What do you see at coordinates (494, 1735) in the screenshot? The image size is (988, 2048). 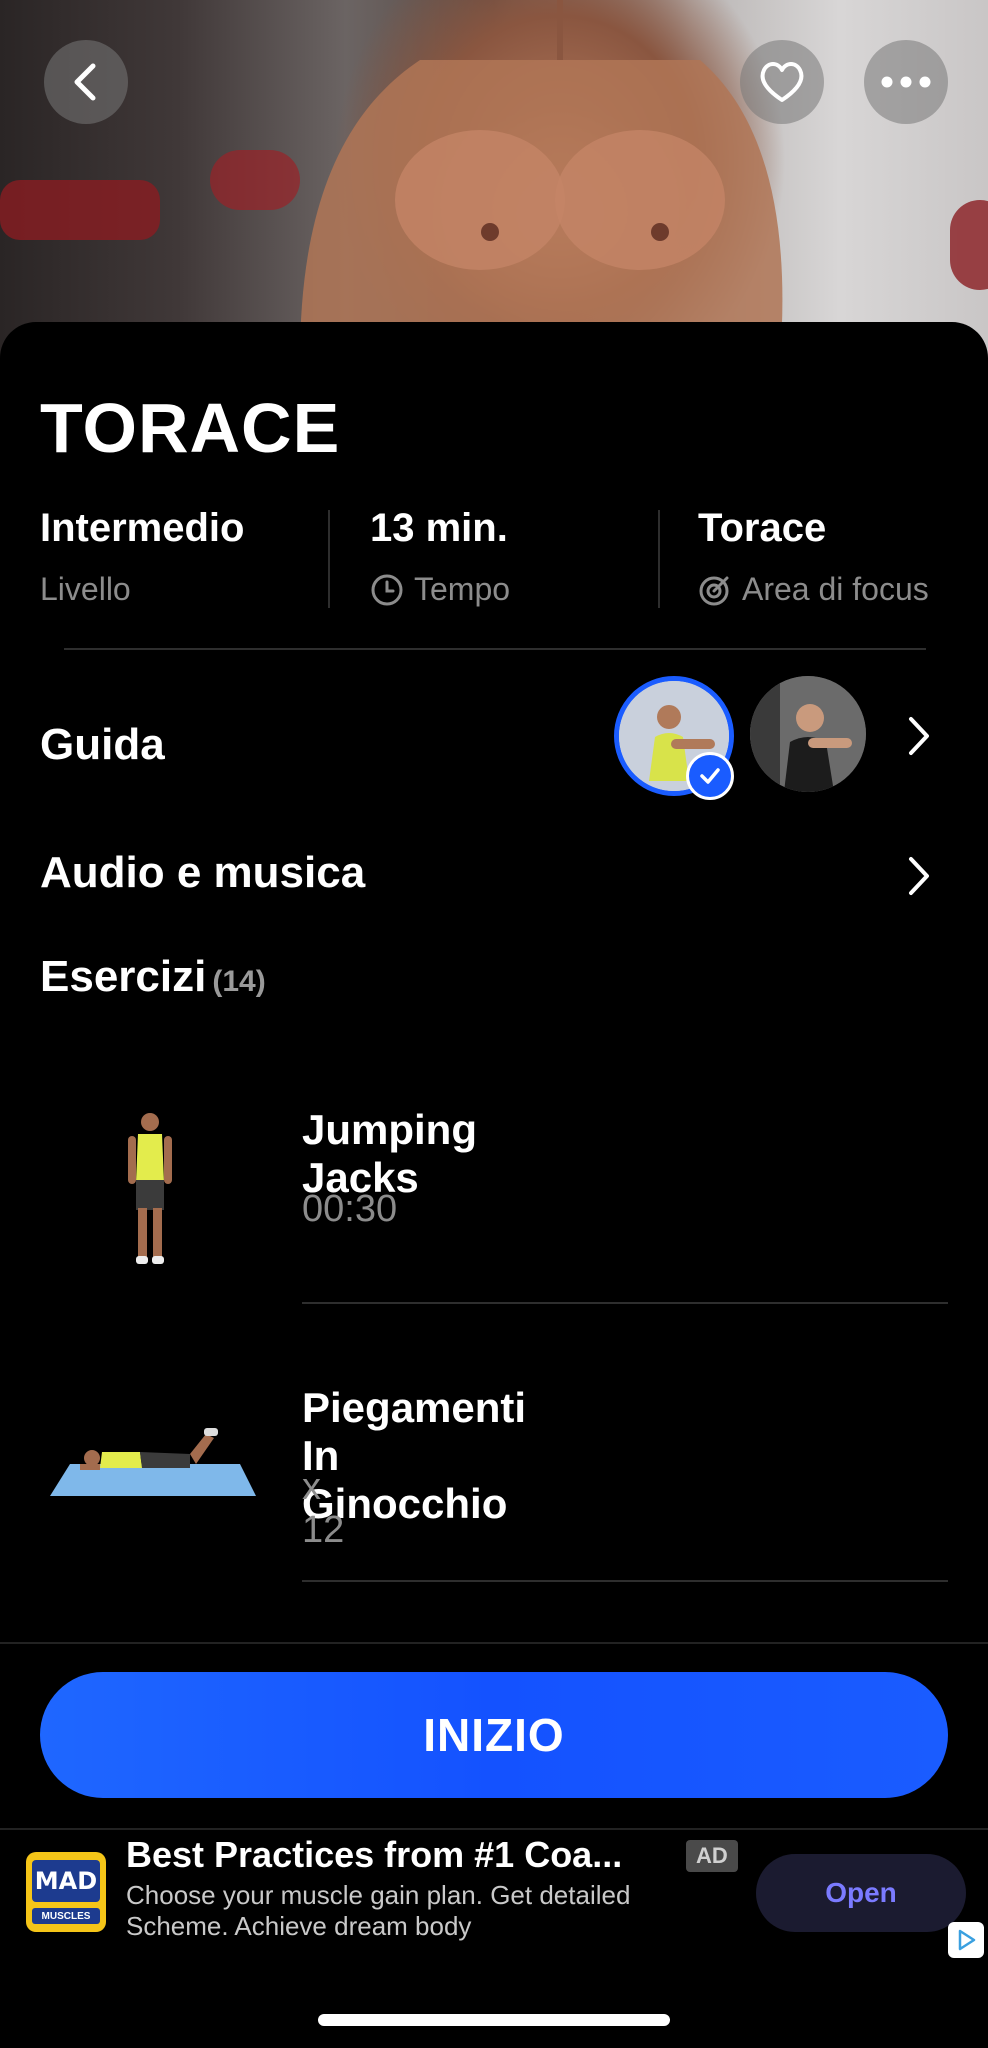 I see `start-button: INIZIO` at bounding box center [494, 1735].